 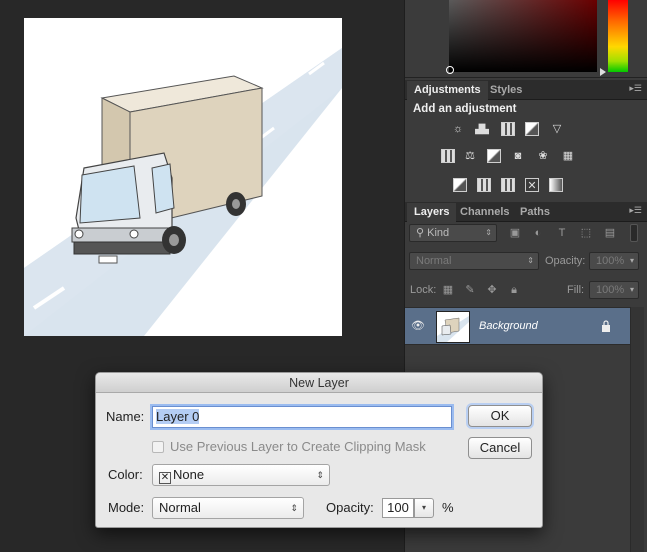 What do you see at coordinates (447, 90) in the screenshot?
I see `tab-adjustments: Adjustments` at bounding box center [447, 90].